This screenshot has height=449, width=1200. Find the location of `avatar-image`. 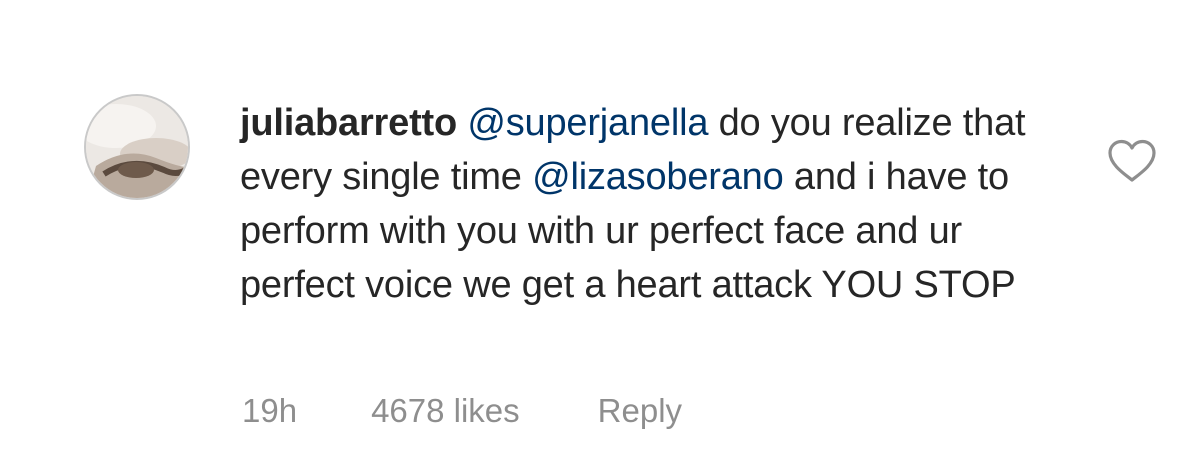

avatar-image is located at coordinates (137, 147).